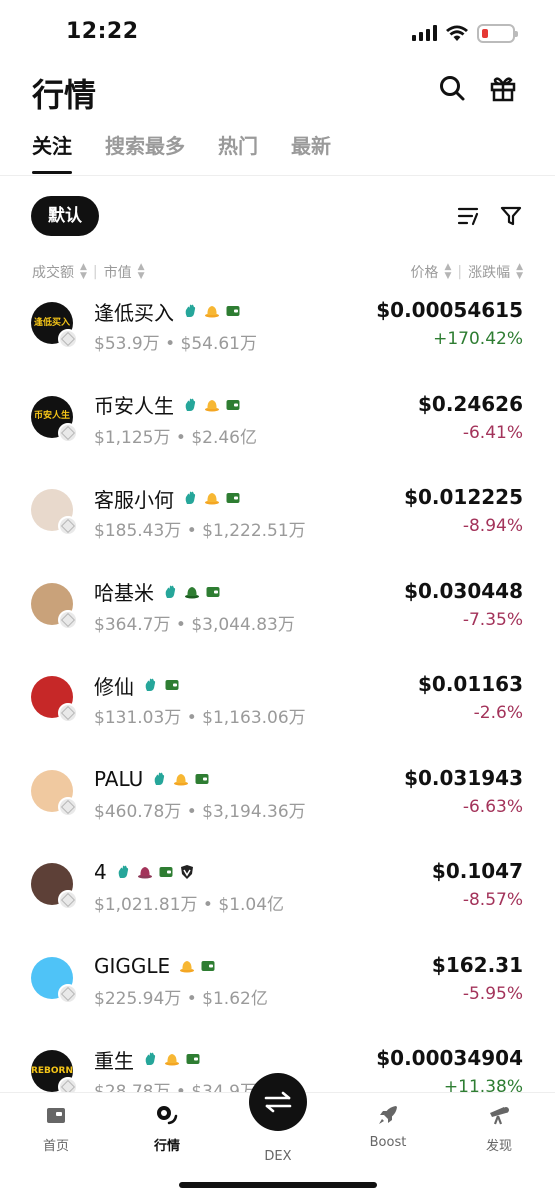  What do you see at coordinates (155, 966) in the screenshot?
I see `token-name-line: GIGGLE` at bounding box center [155, 966].